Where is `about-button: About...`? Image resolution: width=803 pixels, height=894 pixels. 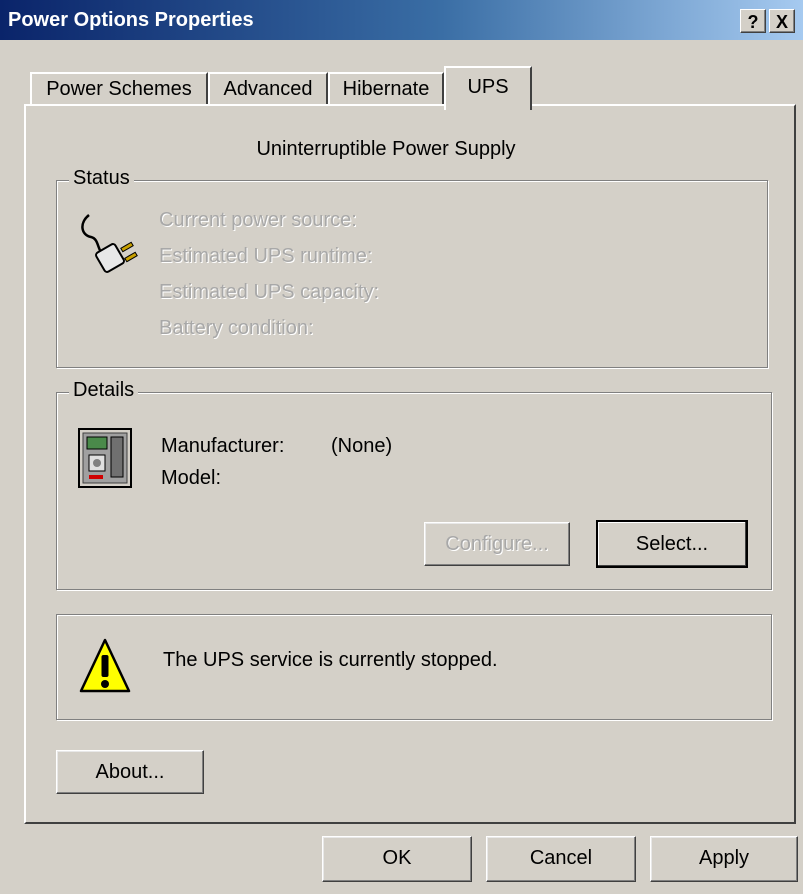 about-button: About... is located at coordinates (130, 772).